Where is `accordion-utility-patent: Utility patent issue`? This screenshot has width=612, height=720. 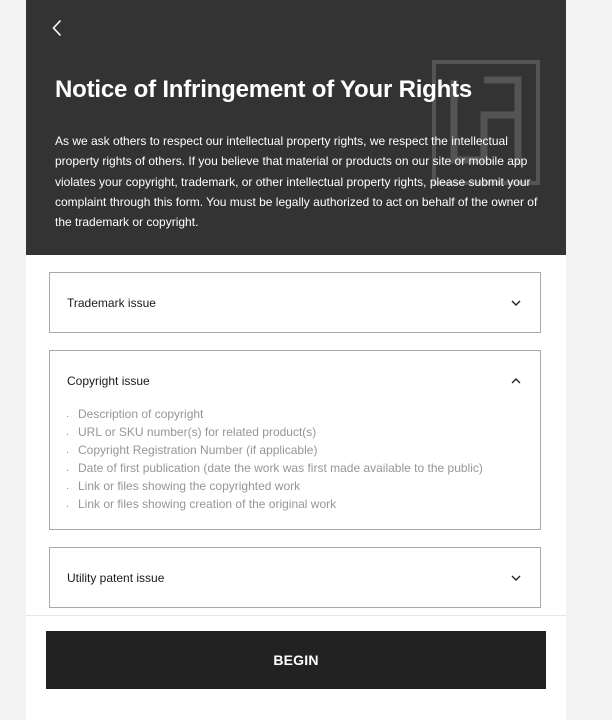
accordion-utility-patent: Utility patent issue is located at coordinates (295, 577).